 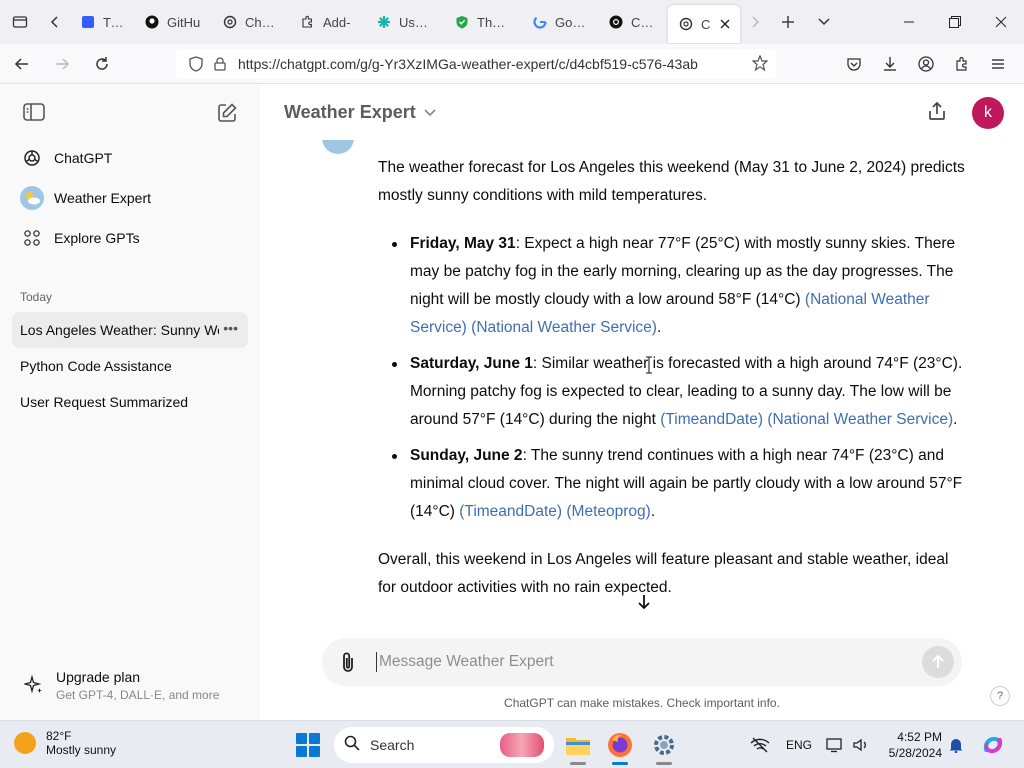 What do you see at coordinates (471, 363) in the screenshot?
I see `day-label: Saturday, June 1` at bounding box center [471, 363].